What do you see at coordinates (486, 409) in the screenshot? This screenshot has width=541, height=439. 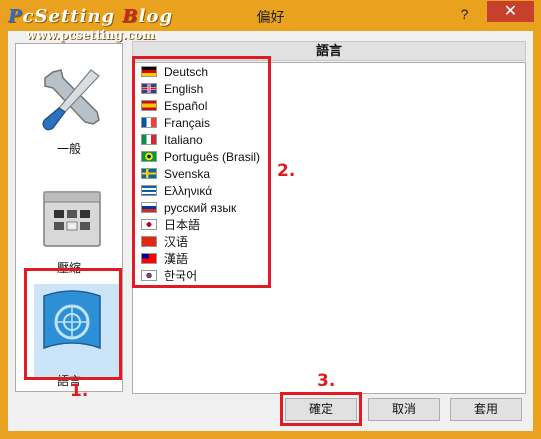 I see `apply-button: 套用` at bounding box center [486, 409].